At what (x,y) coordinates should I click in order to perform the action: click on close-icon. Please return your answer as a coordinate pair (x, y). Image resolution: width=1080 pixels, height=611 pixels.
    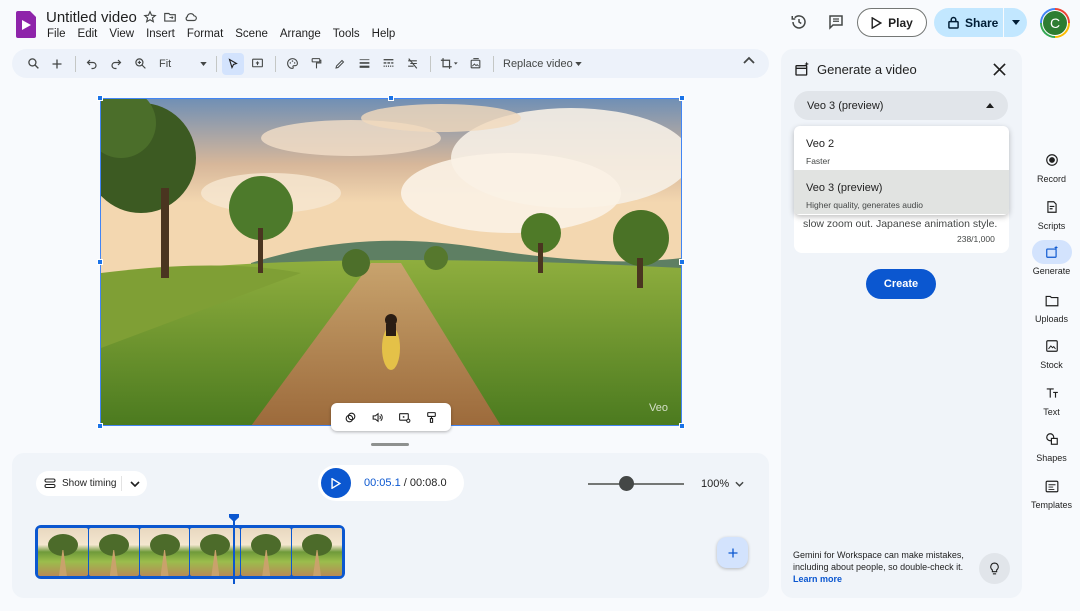
    Looking at the image, I should click on (999, 69).